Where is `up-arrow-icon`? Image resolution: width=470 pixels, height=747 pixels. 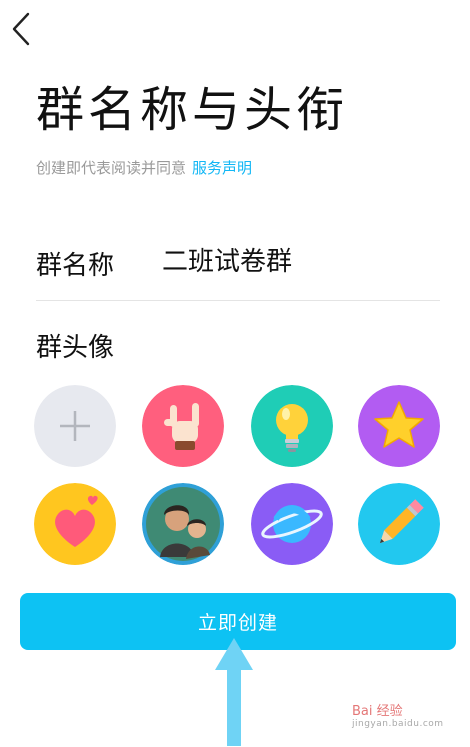 up-arrow-icon is located at coordinates (234, 692).